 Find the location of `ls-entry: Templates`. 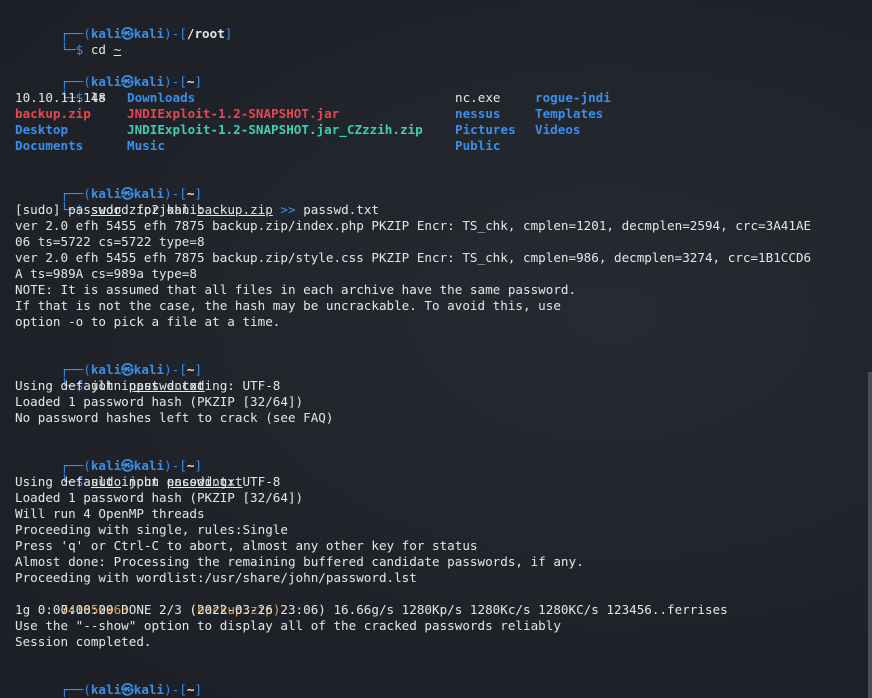

ls-entry: Templates is located at coordinates (569, 113).